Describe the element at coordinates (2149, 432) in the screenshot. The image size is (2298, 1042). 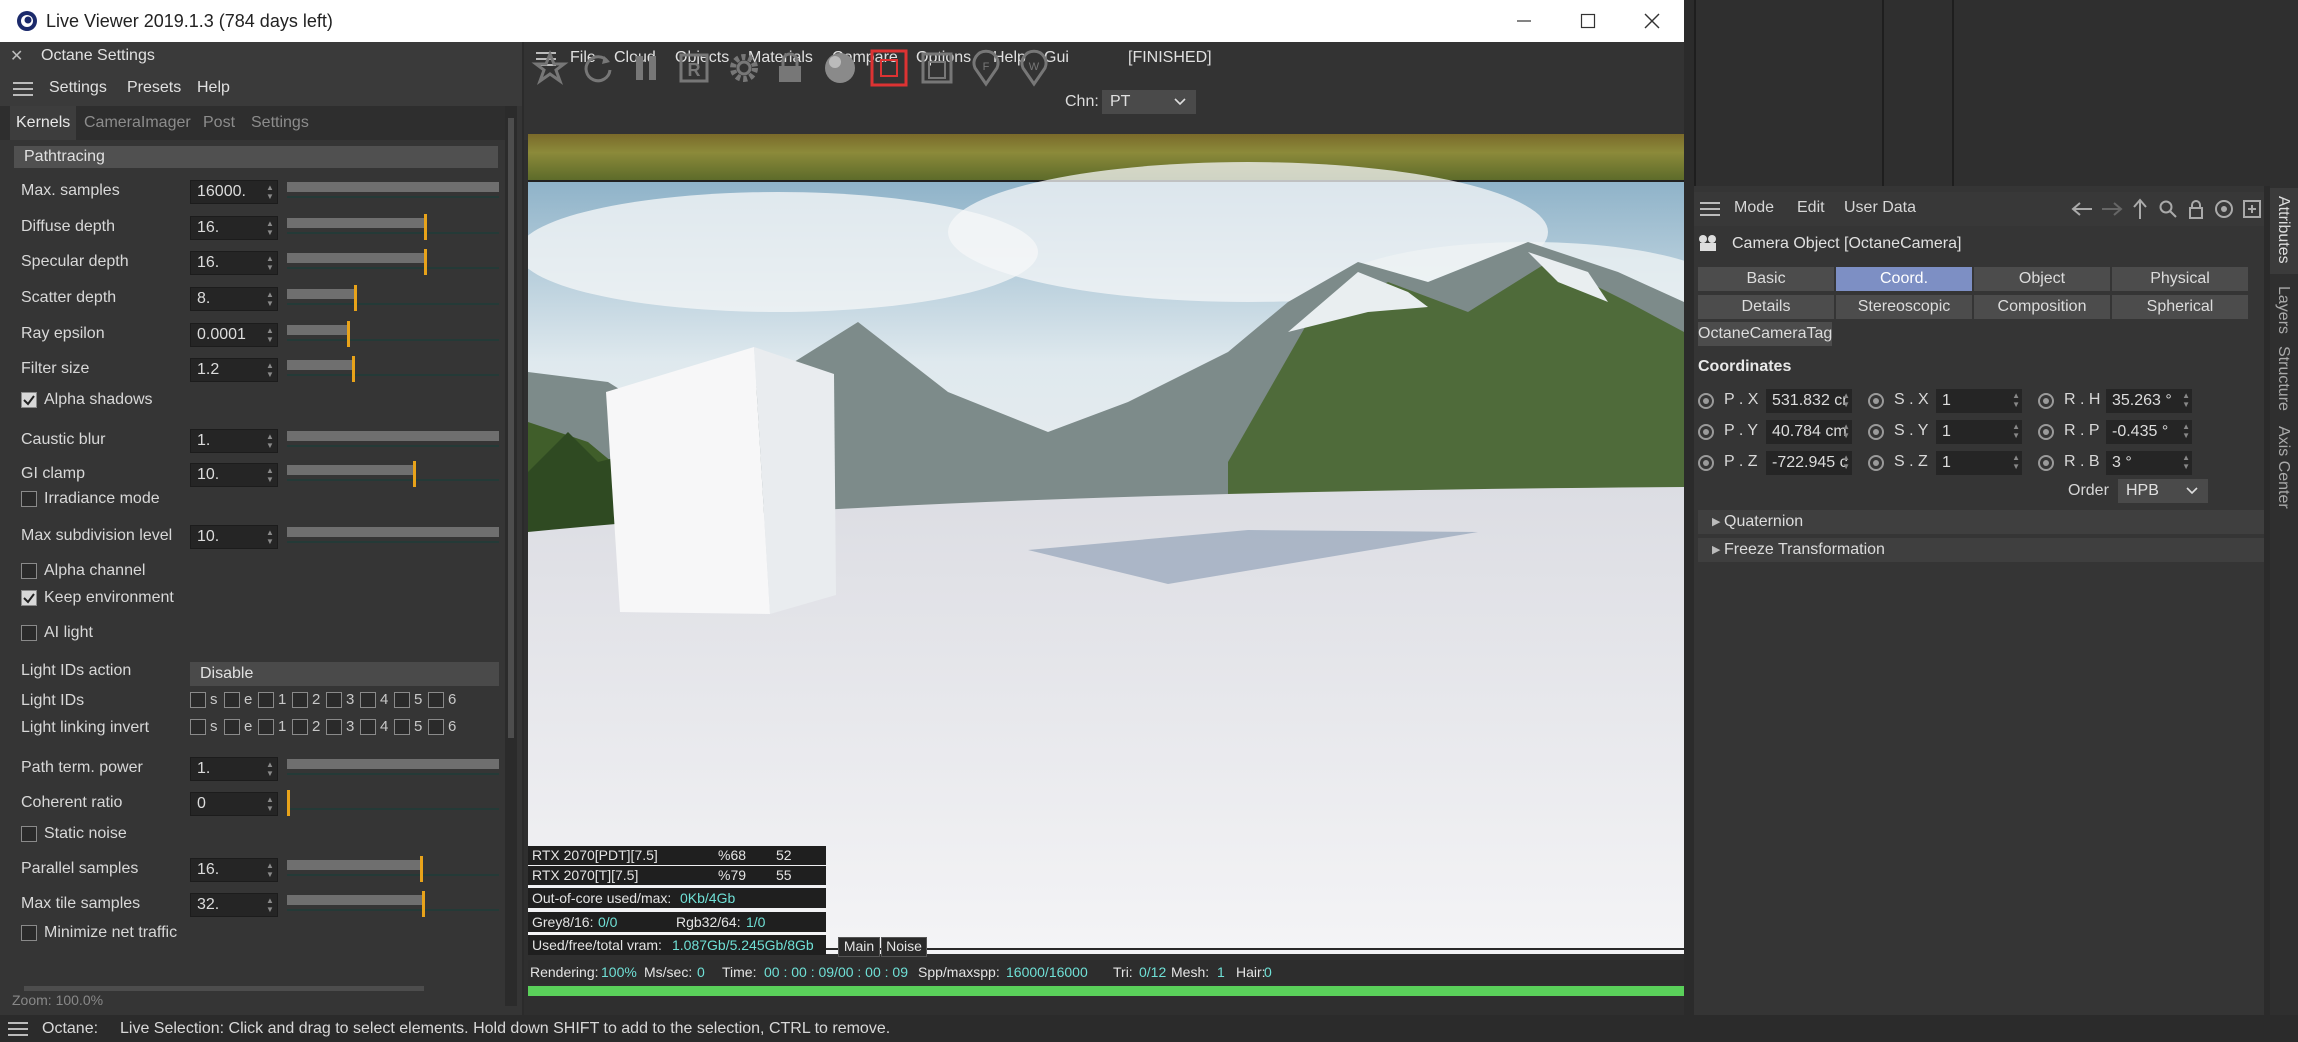
I see `coord-field: -0.435 ° ▲ ▼` at that location.